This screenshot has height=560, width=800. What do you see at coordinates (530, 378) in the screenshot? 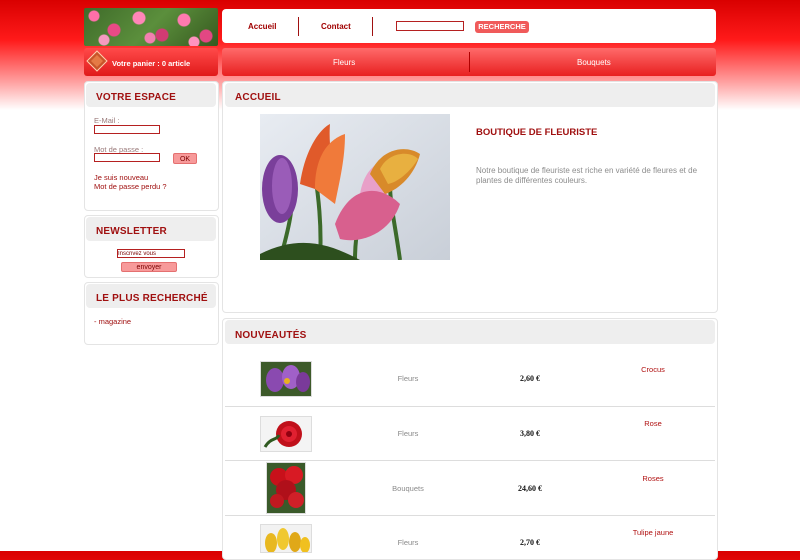
I see `product-price: 2,60 €` at bounding box center [530, 378].